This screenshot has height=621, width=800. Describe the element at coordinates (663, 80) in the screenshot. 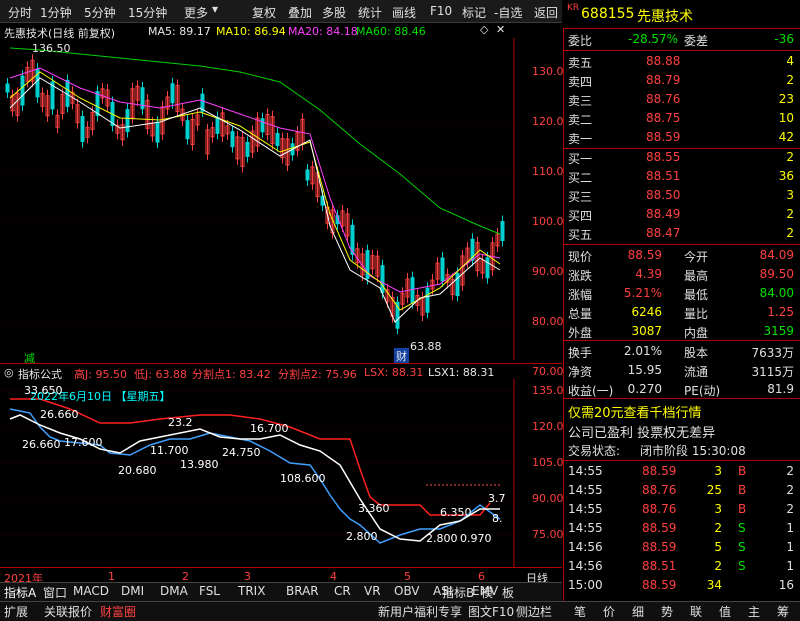

I see `order-price: 88.79` at that location.